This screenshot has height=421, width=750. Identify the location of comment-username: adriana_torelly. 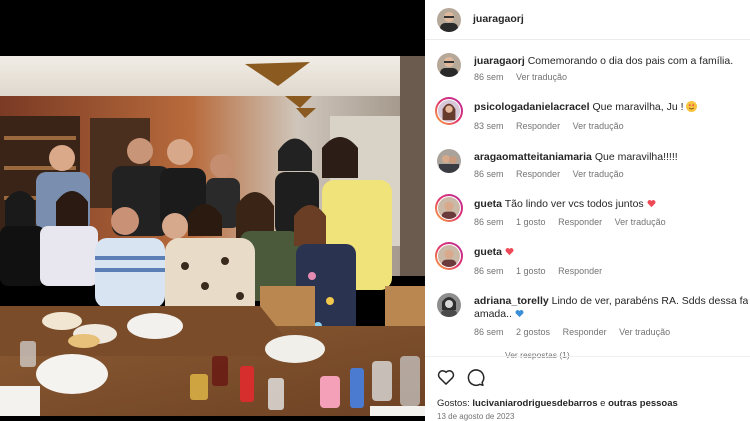
(511, 301).